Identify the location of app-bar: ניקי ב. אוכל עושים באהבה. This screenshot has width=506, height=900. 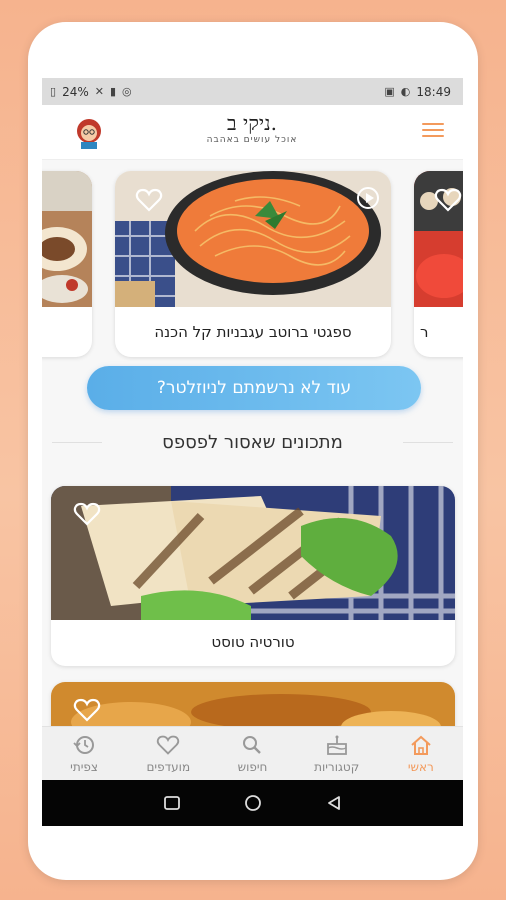
(252, 132).